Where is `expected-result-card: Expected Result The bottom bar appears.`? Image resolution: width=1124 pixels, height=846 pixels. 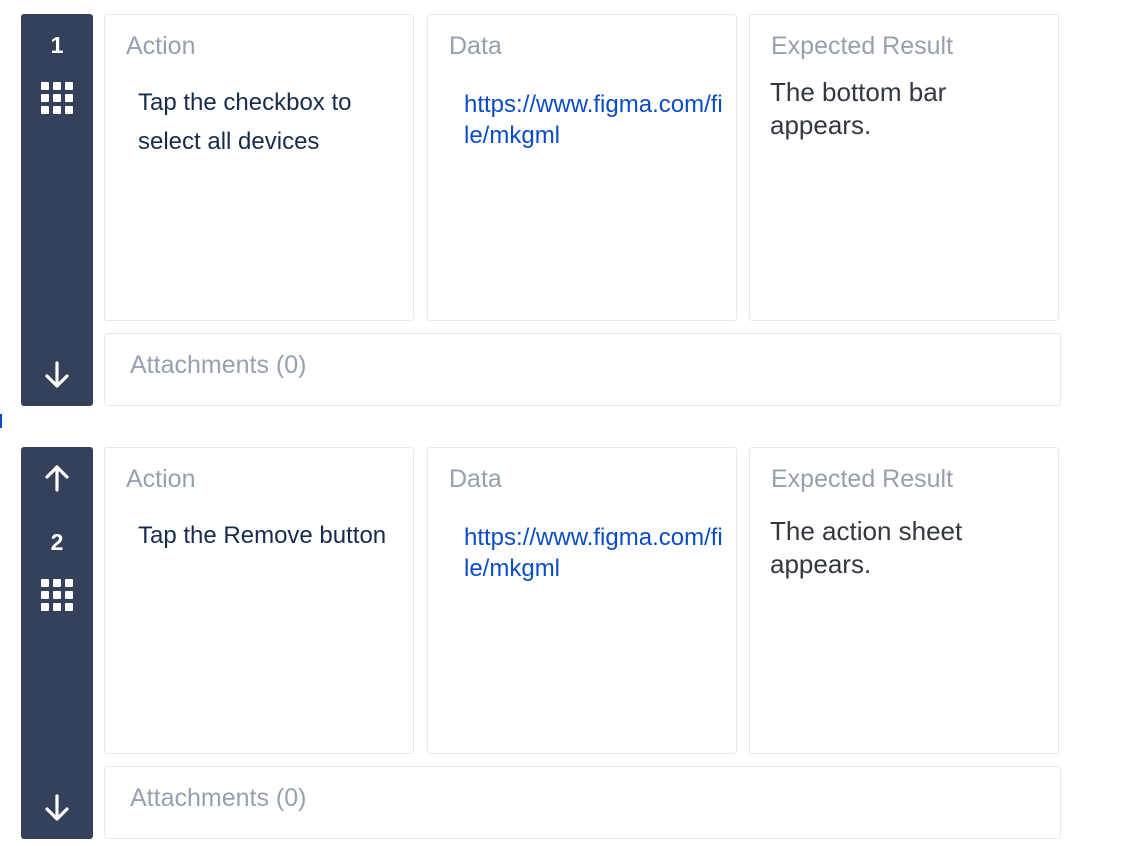
expected-result-card: Expected Result The bottom bar appears. is located at coordinates (904, 167).